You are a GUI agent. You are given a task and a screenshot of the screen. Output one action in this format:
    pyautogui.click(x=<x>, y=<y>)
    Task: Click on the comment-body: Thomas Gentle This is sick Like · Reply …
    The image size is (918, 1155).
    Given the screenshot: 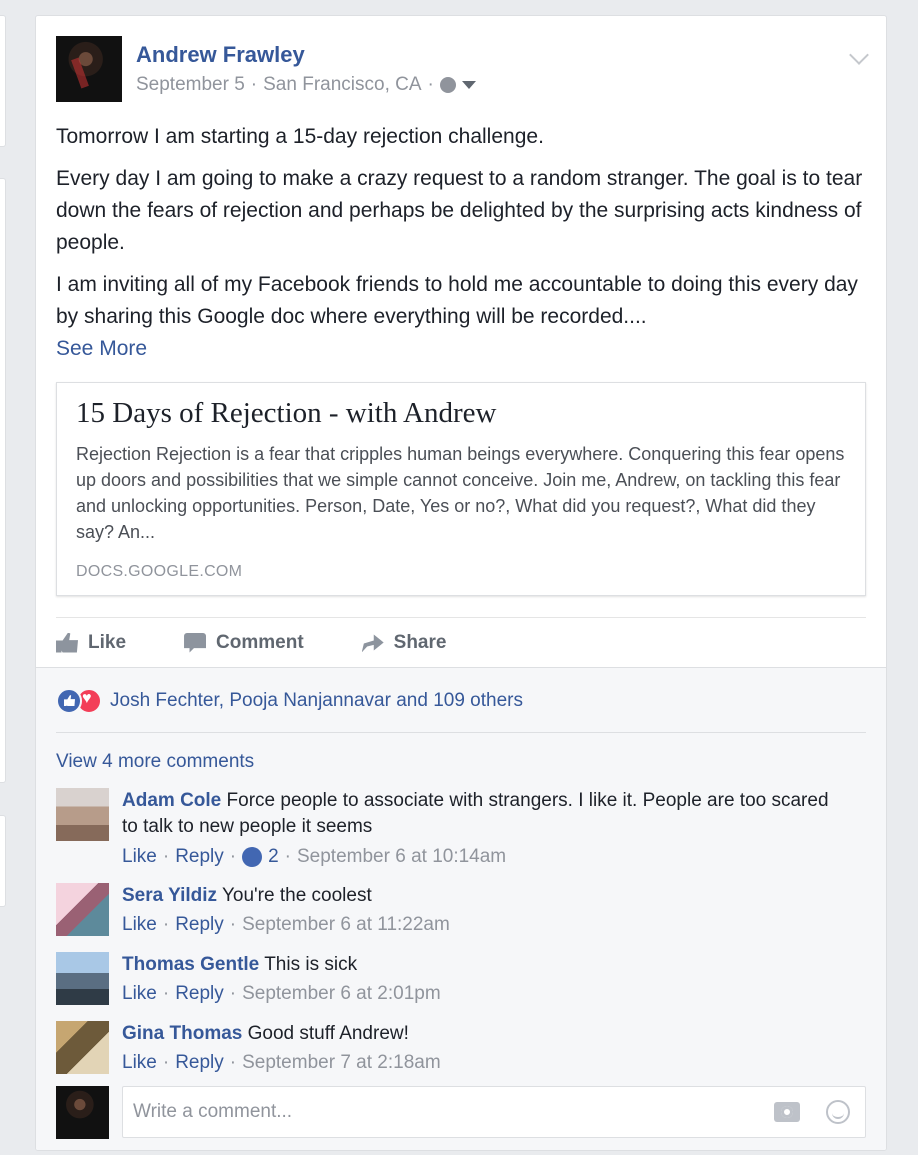 What is the action you would take?
    pyautogui.click(x=482, y=979)
    